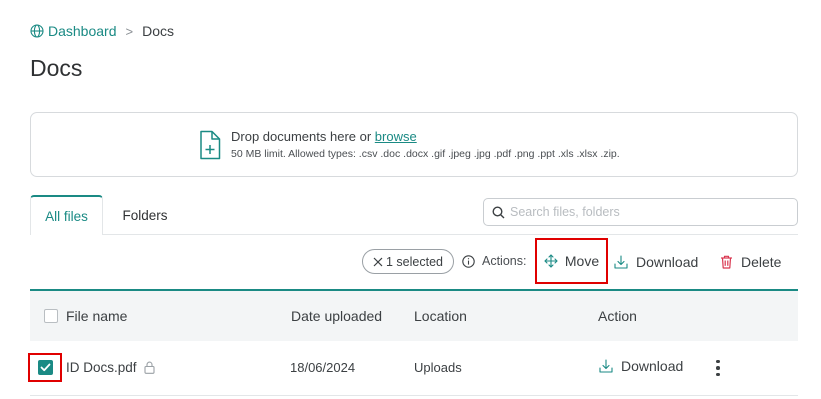  Describe the element at coordinates (551, 261) in the screenshot. I see `move-icon` at that location.